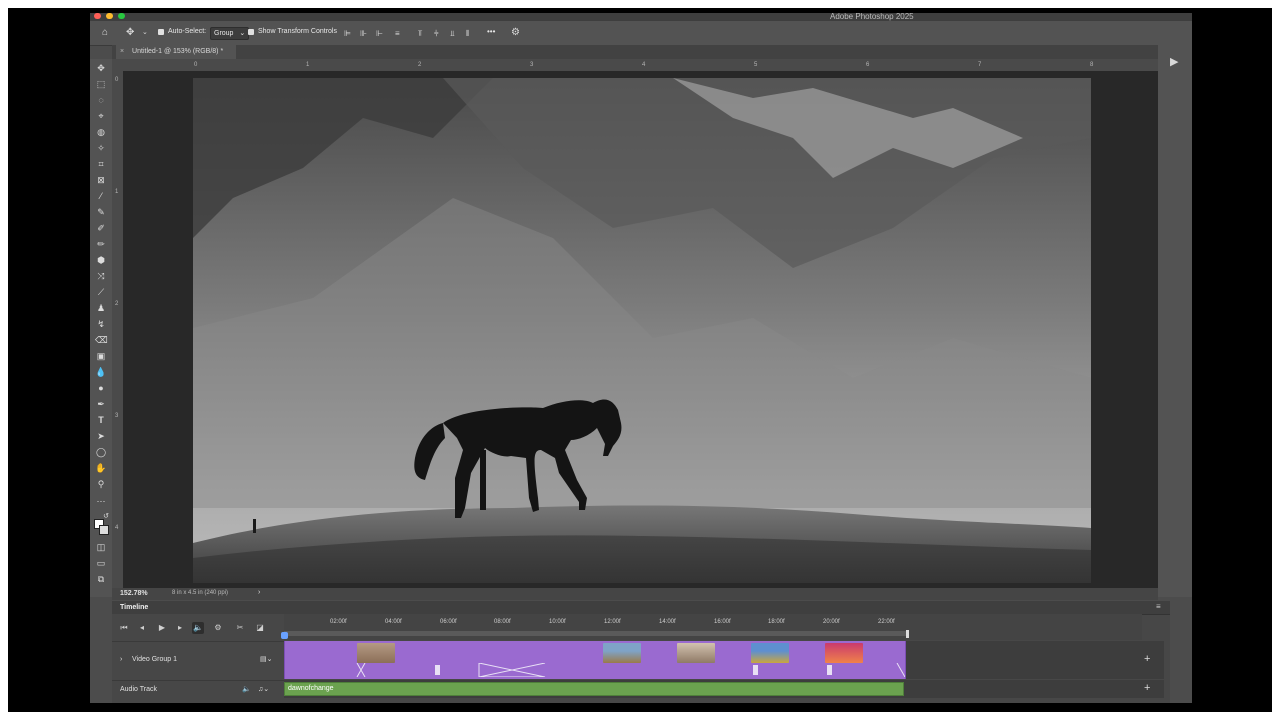 This screenshot has height=720, width=1280. I want to click on audio-clip: dawnofchange, so click(594, 689).